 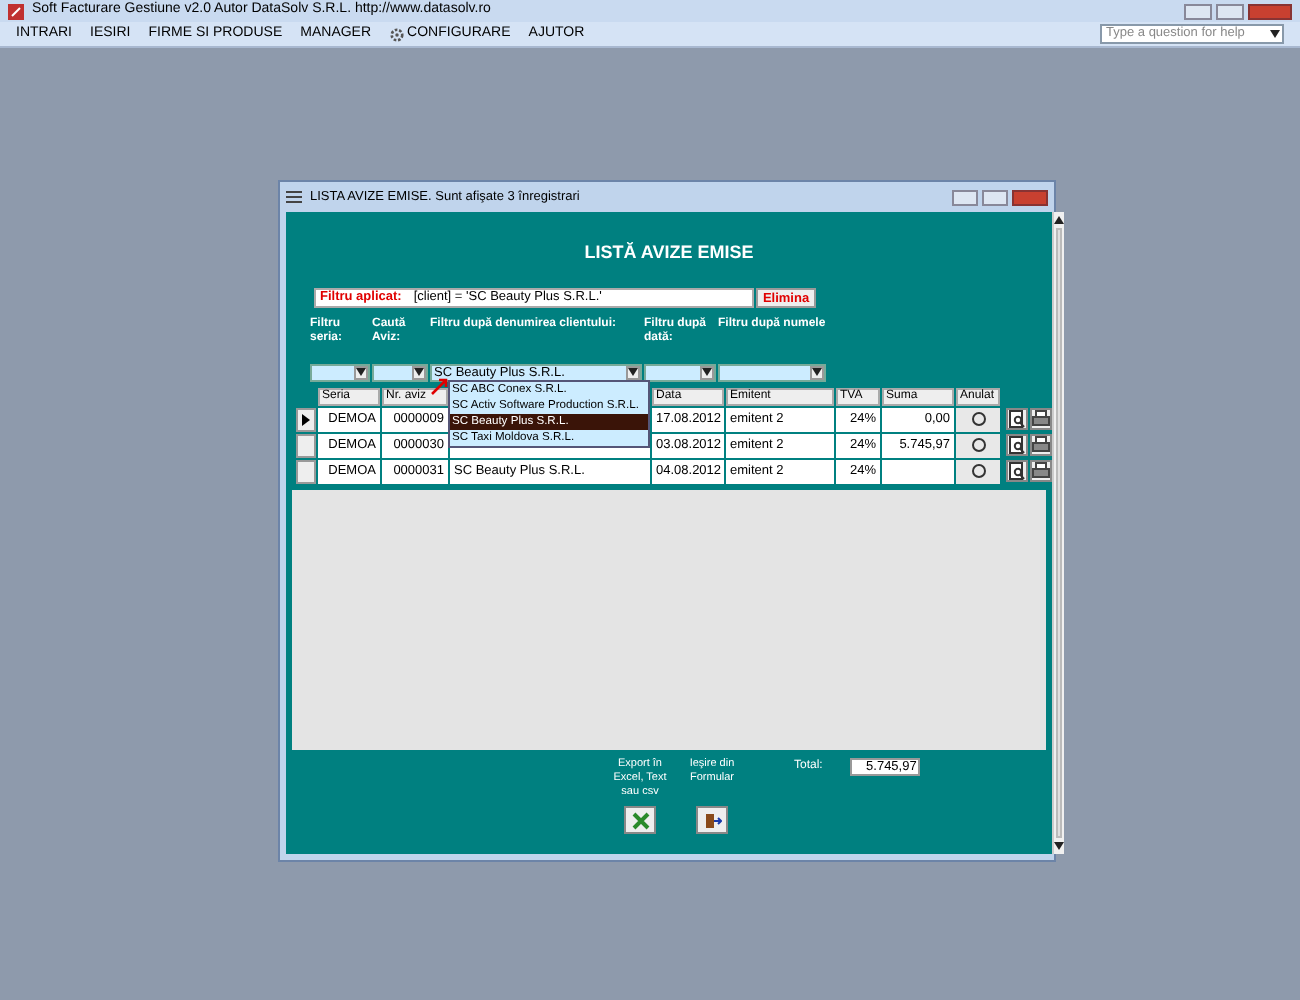 What do you see at coordinates (440, 386) in the screenshot?
I see `pointer-arrow-icon` at bounding box center [440, 386].